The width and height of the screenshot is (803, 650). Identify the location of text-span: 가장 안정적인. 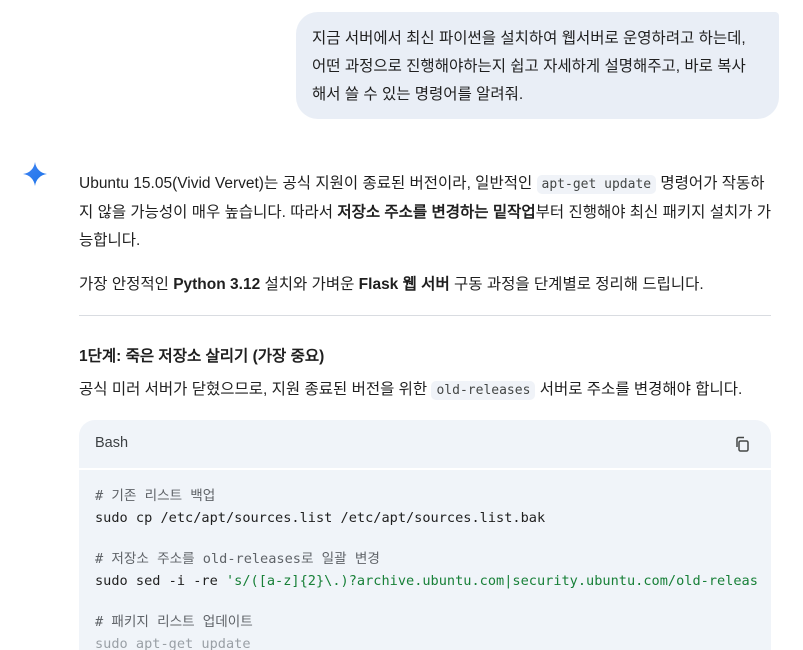
(126, 284).